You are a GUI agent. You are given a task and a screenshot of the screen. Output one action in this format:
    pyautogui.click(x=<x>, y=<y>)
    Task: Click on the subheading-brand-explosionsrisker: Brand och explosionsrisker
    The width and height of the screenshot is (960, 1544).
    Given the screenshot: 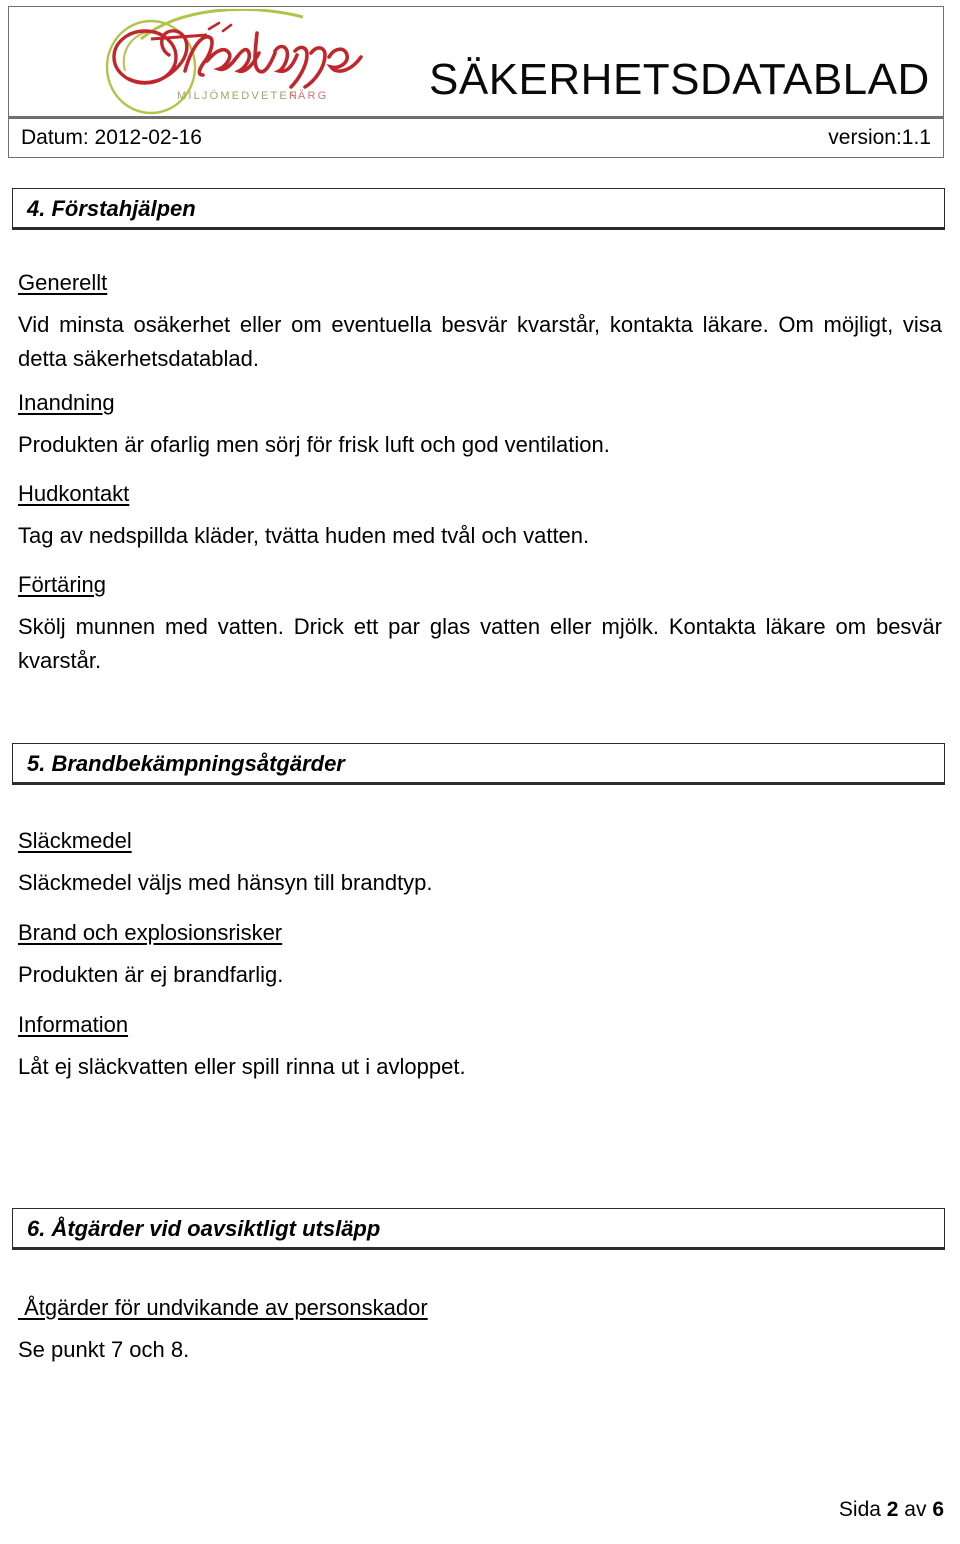 What is the action you would take?
    pyautogui.click(x=150, y=932)
    